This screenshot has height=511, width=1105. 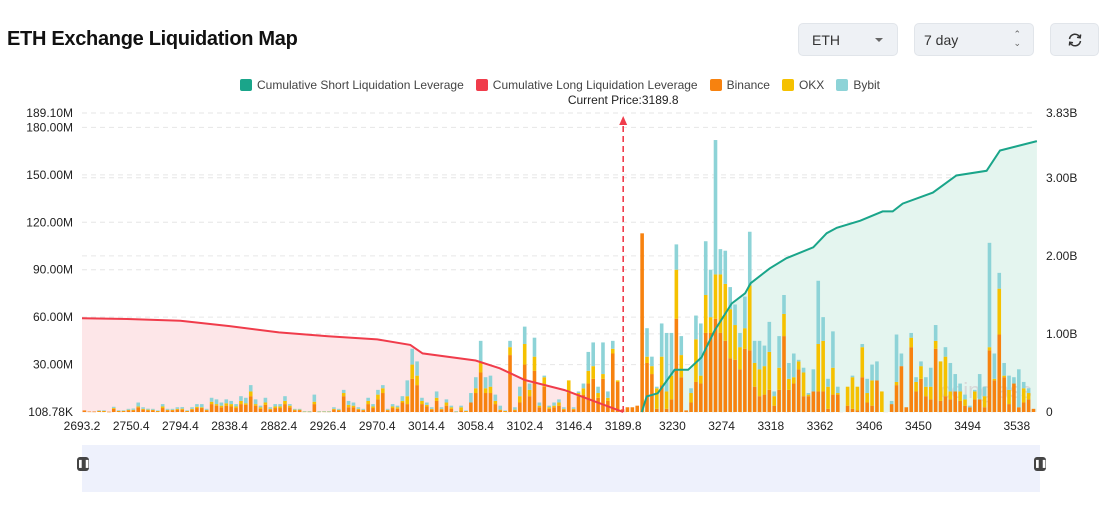 I want to click on x-tick-label: 3494, so click(x=967, y=426).